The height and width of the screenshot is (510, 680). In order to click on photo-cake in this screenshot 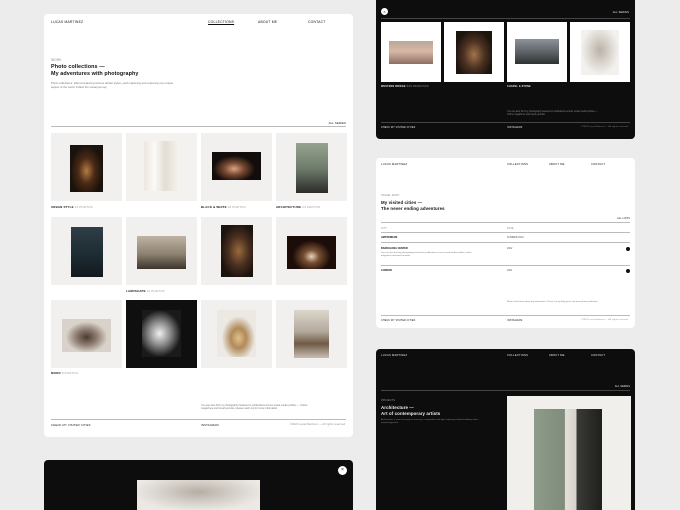, I will do `click(86, 335)`.